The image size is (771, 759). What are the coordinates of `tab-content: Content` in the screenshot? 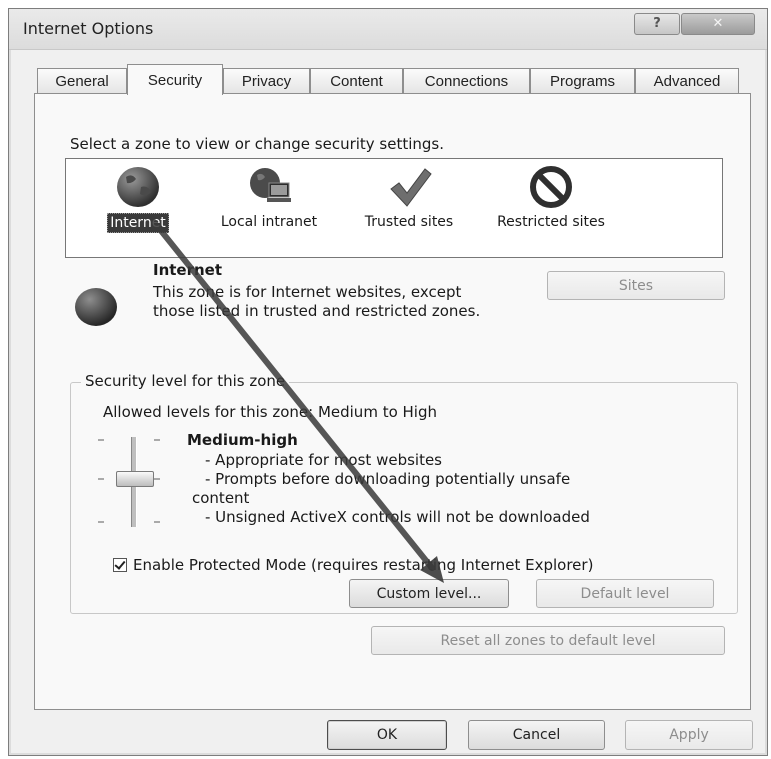 It's located at (356, 81).